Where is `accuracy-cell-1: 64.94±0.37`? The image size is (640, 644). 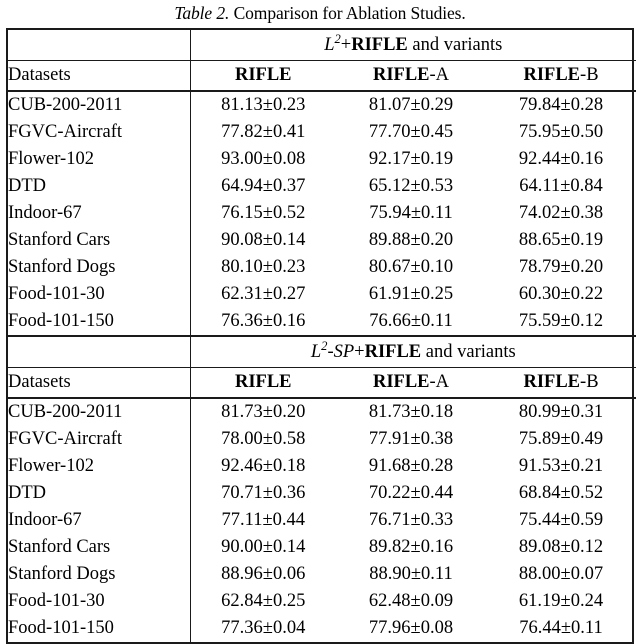
accuracy-cell-1: 64.94±0.37 is located at coordinates (263, 186).